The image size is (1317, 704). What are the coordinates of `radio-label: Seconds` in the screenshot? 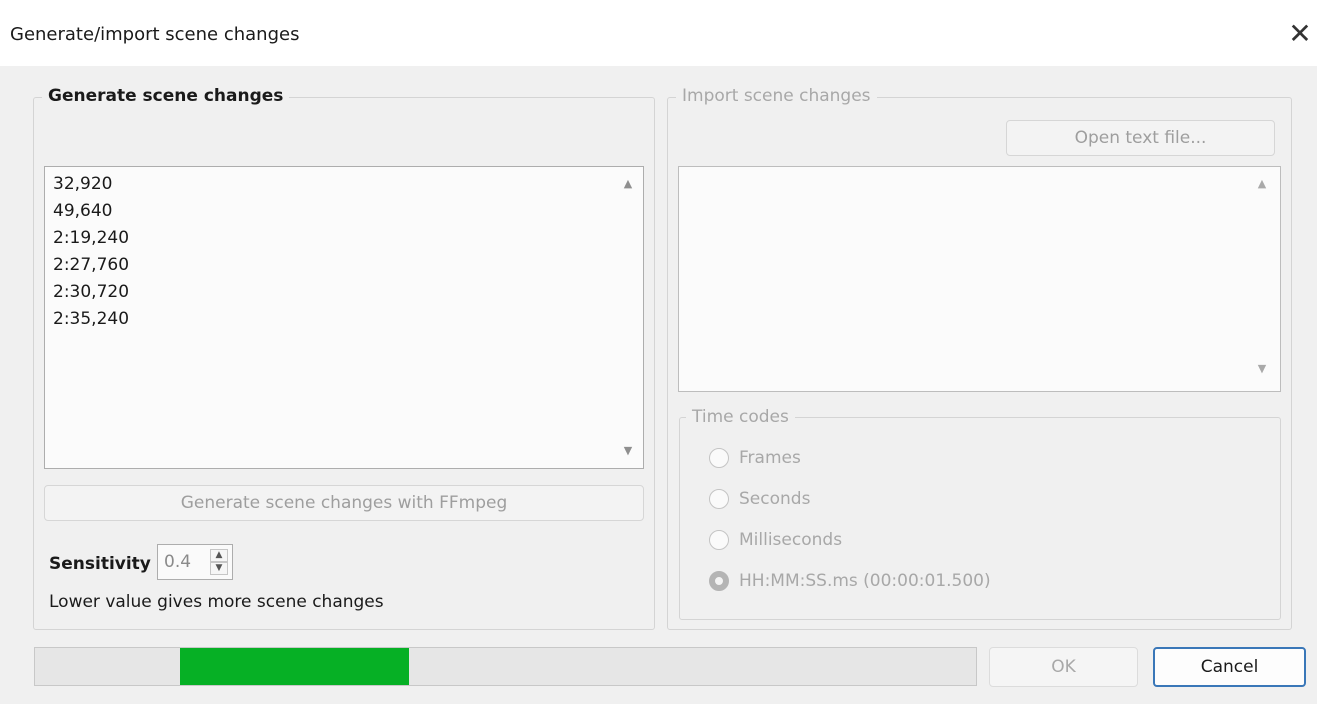 It's located at (775, 499).